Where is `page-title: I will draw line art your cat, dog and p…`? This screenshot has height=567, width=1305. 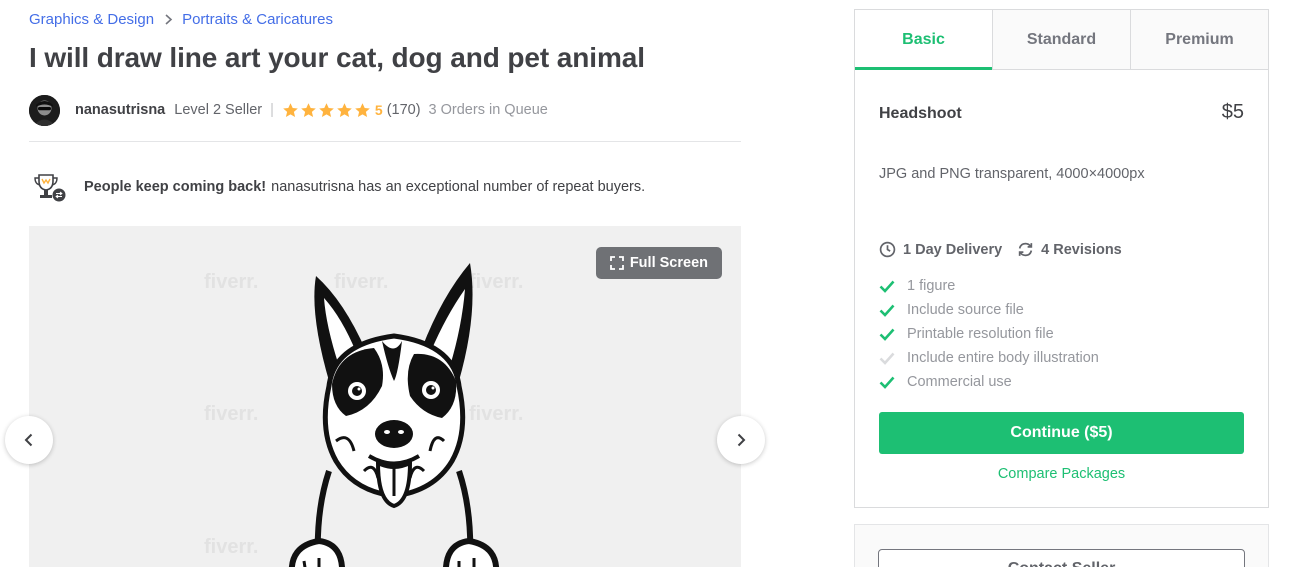 page-title: I will draw line art your cat, dog and p… is located at coordinates (337, 57).